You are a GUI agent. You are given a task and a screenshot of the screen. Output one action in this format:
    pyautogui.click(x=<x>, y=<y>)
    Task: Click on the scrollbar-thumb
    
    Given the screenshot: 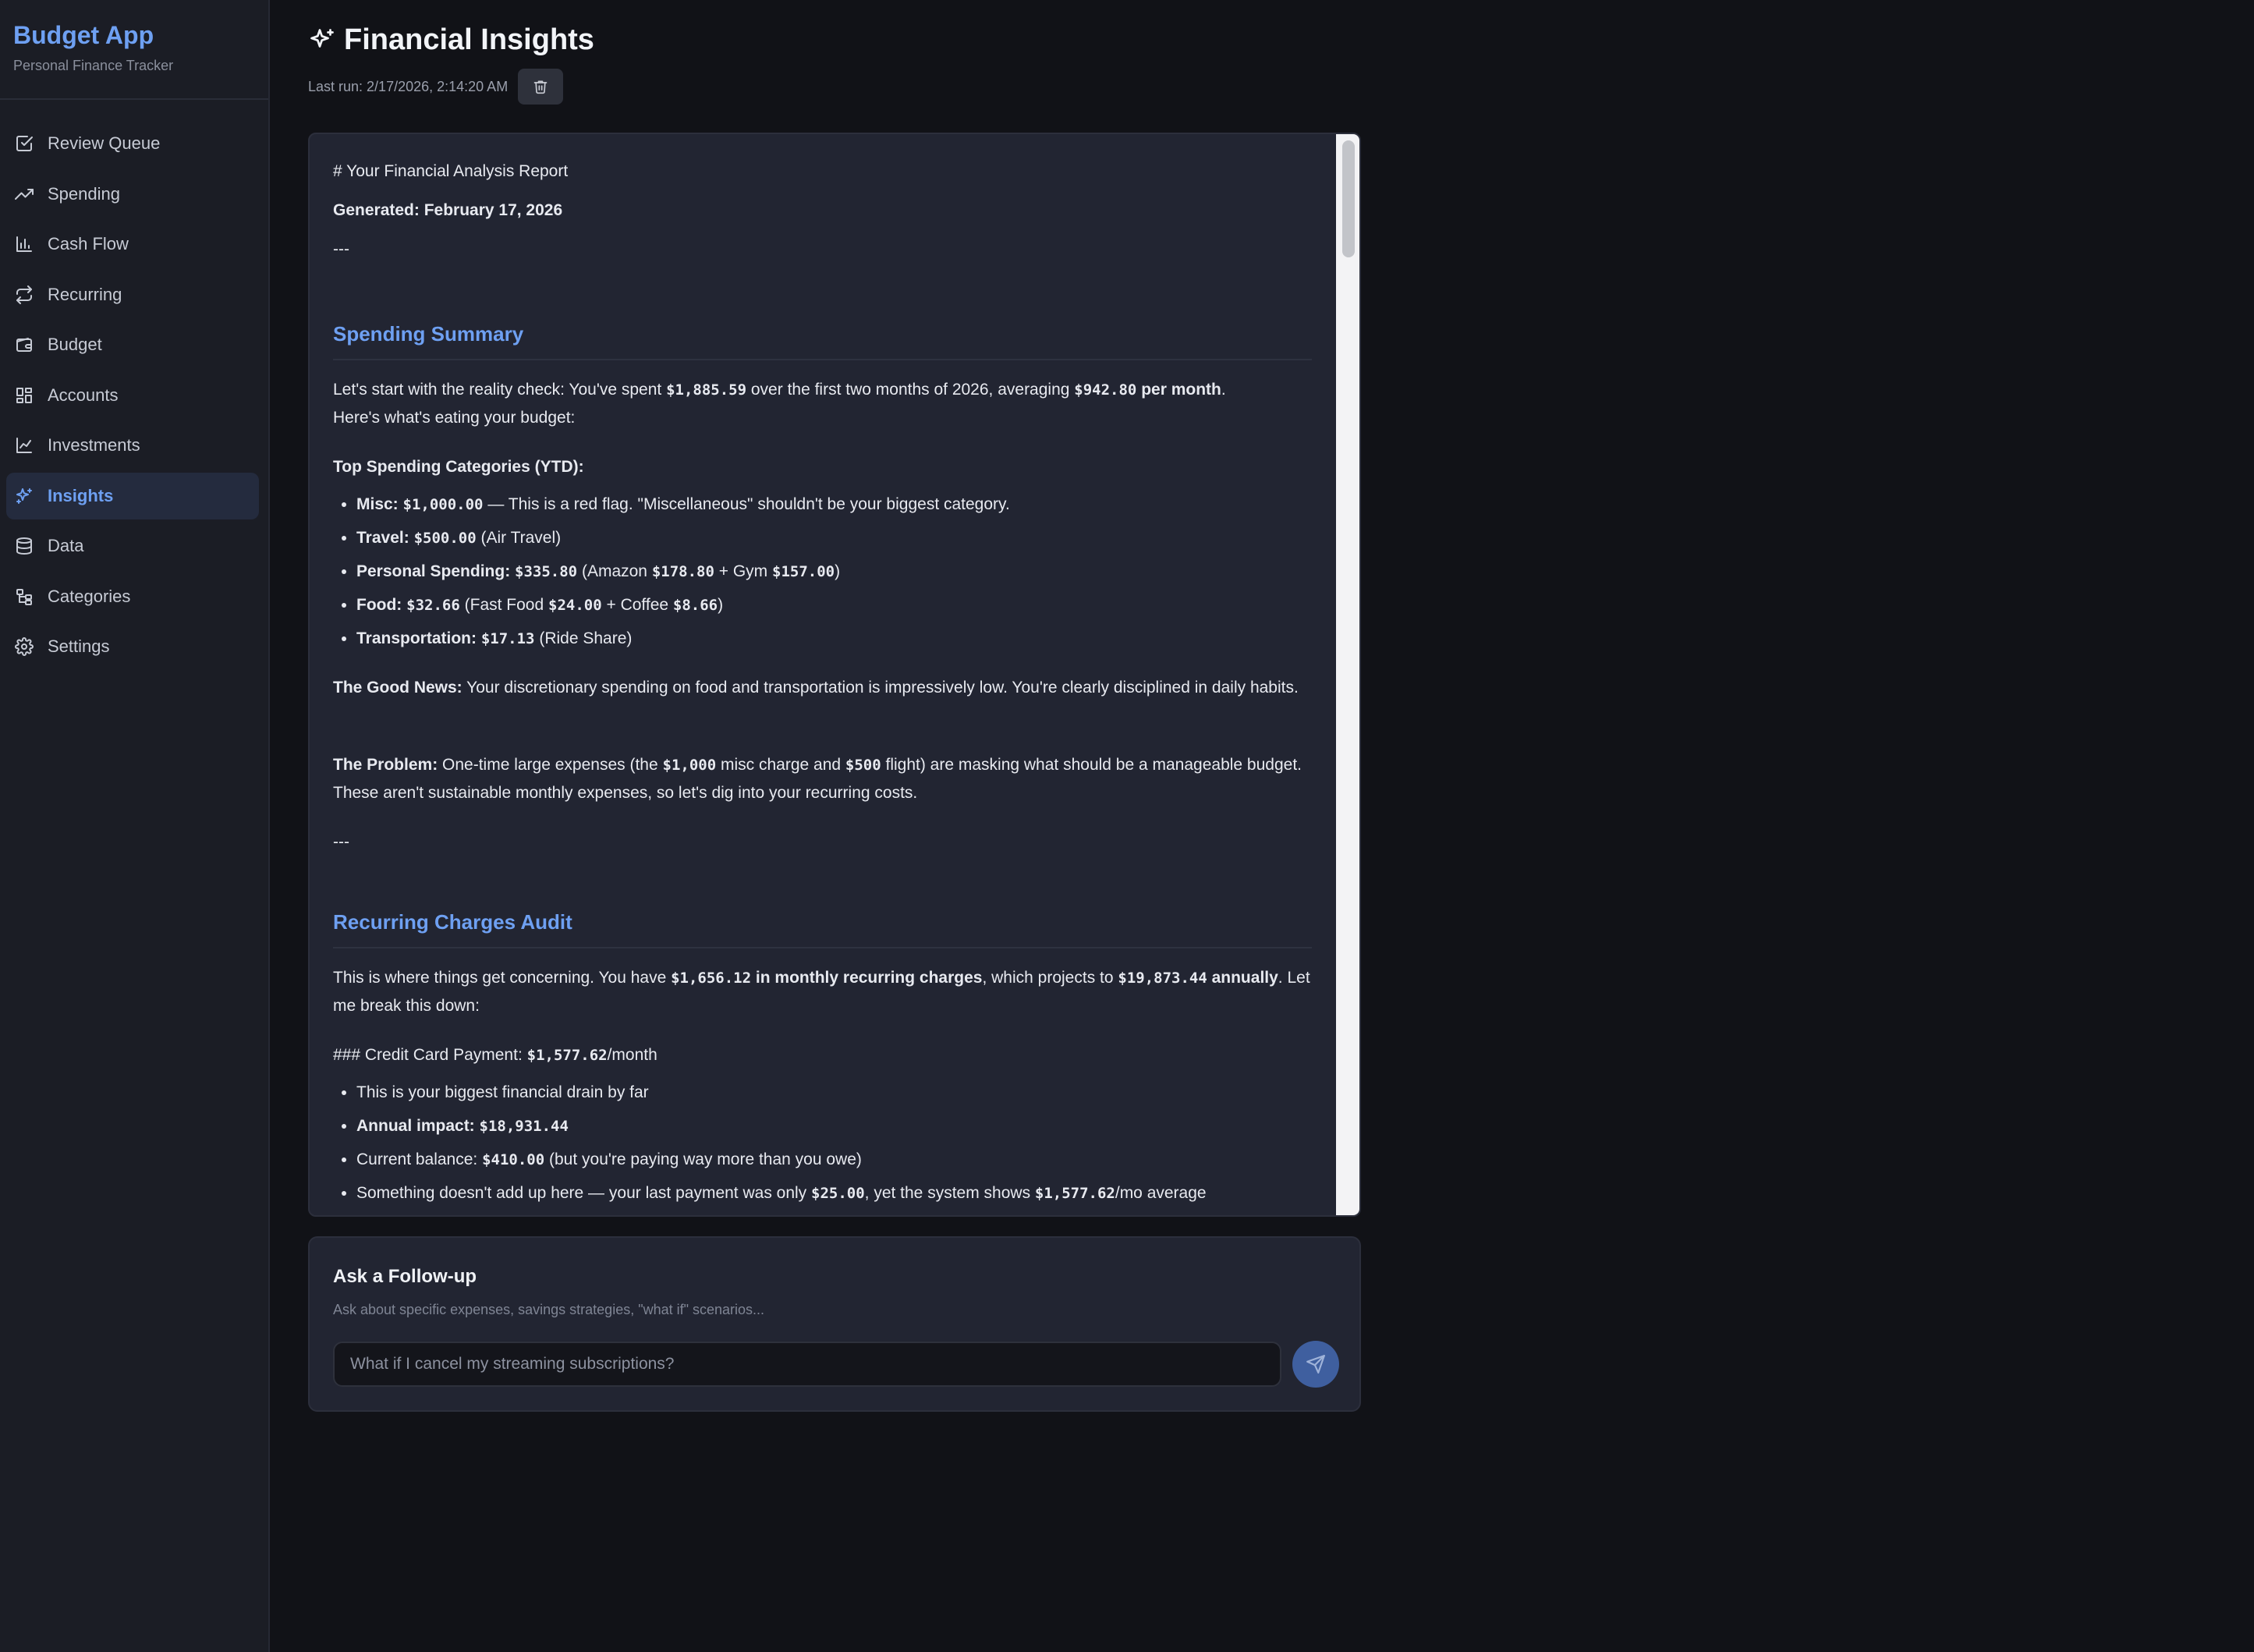 What is the action you would take?
    pyautogui.click(x=1348, y=198)
    